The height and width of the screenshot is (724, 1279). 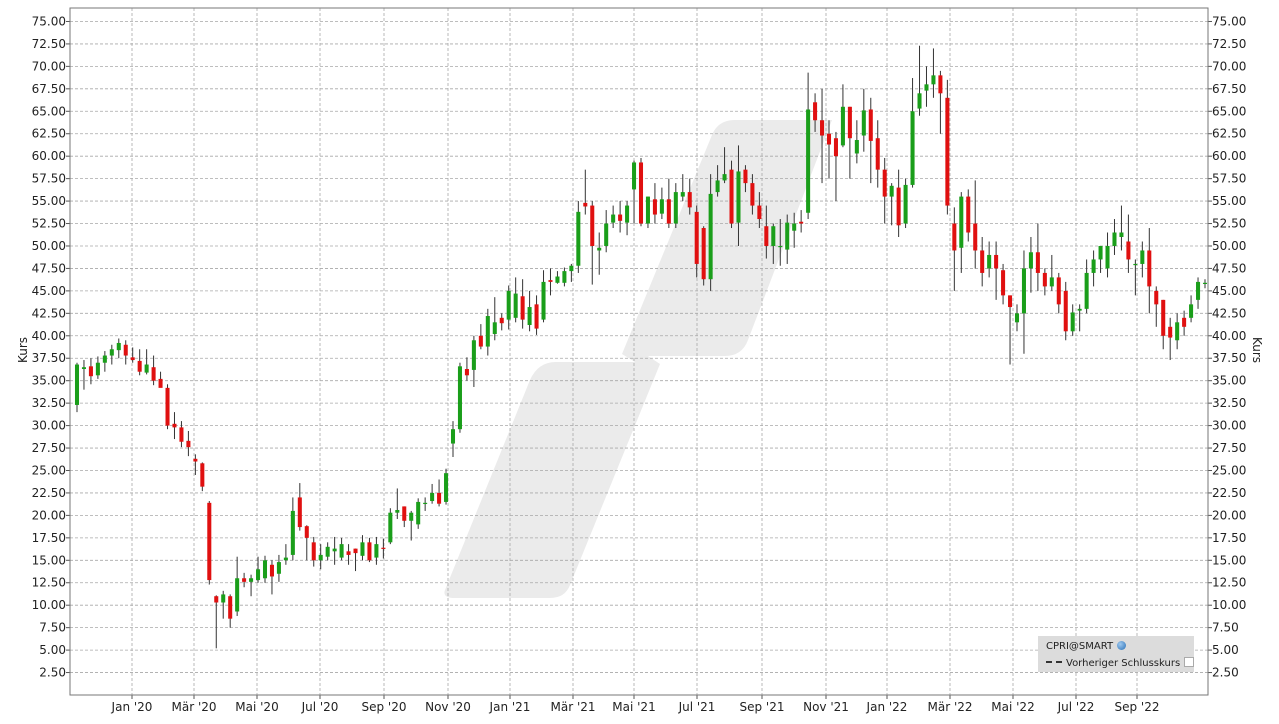 What do you see at coordinates (1229, 66) in the screenshot?
I see `y-tick-label-right: 70.00` at bounding box center [1229, 66].